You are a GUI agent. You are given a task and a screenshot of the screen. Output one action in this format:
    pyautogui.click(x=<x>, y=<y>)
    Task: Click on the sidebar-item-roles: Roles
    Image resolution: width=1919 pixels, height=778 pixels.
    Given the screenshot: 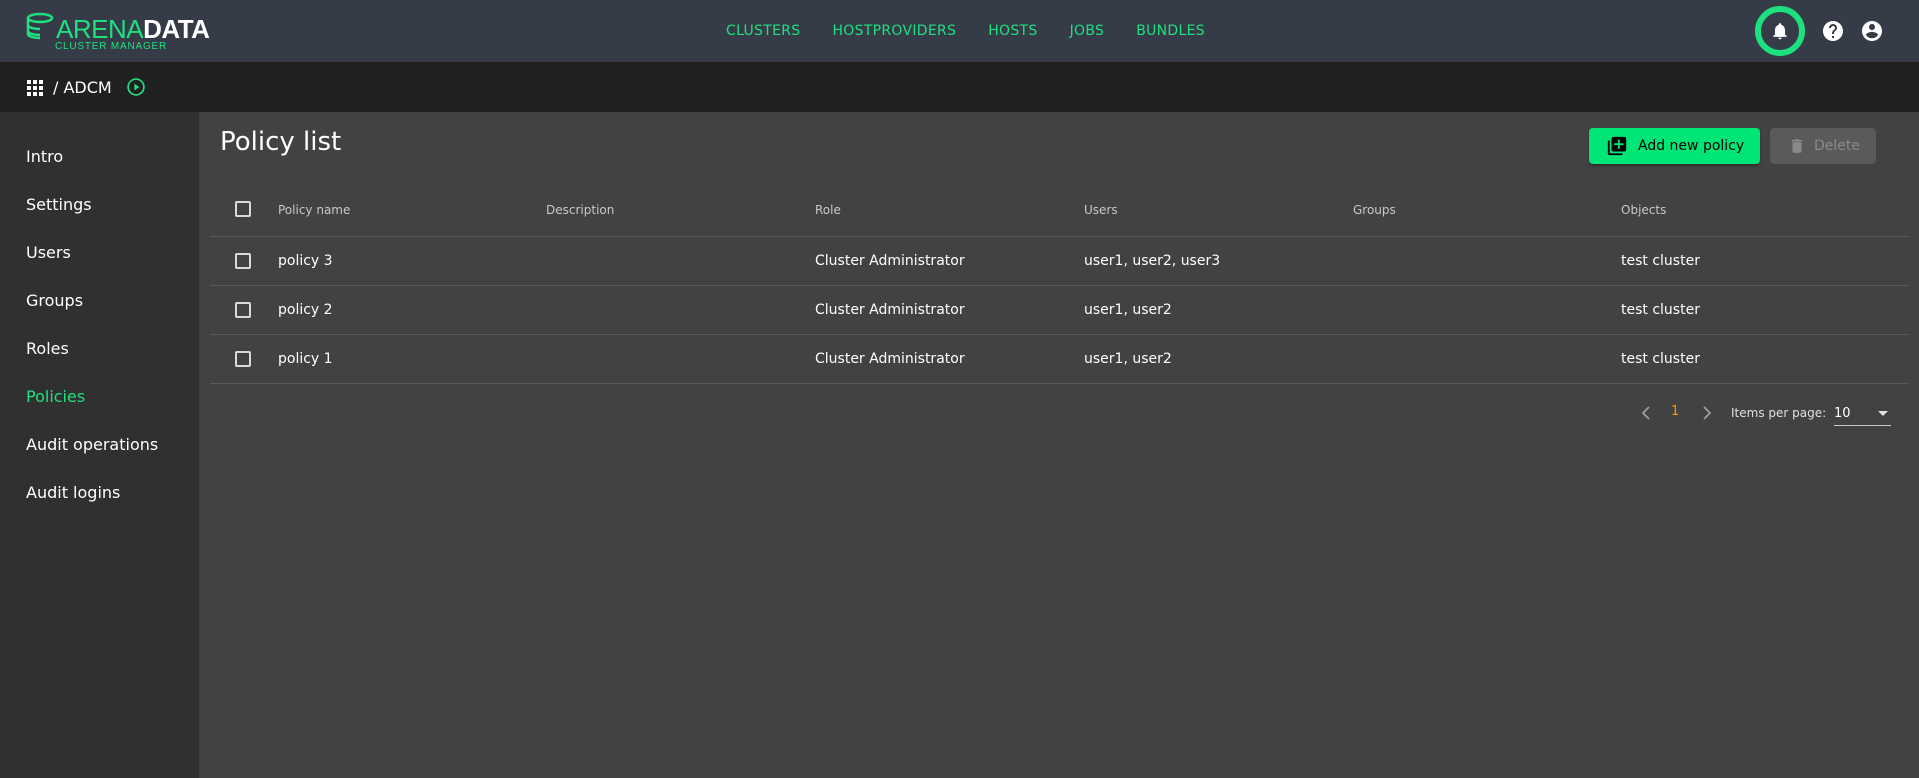 What is the action you would take?
    pyautogui.click(x=47, y=348)
    